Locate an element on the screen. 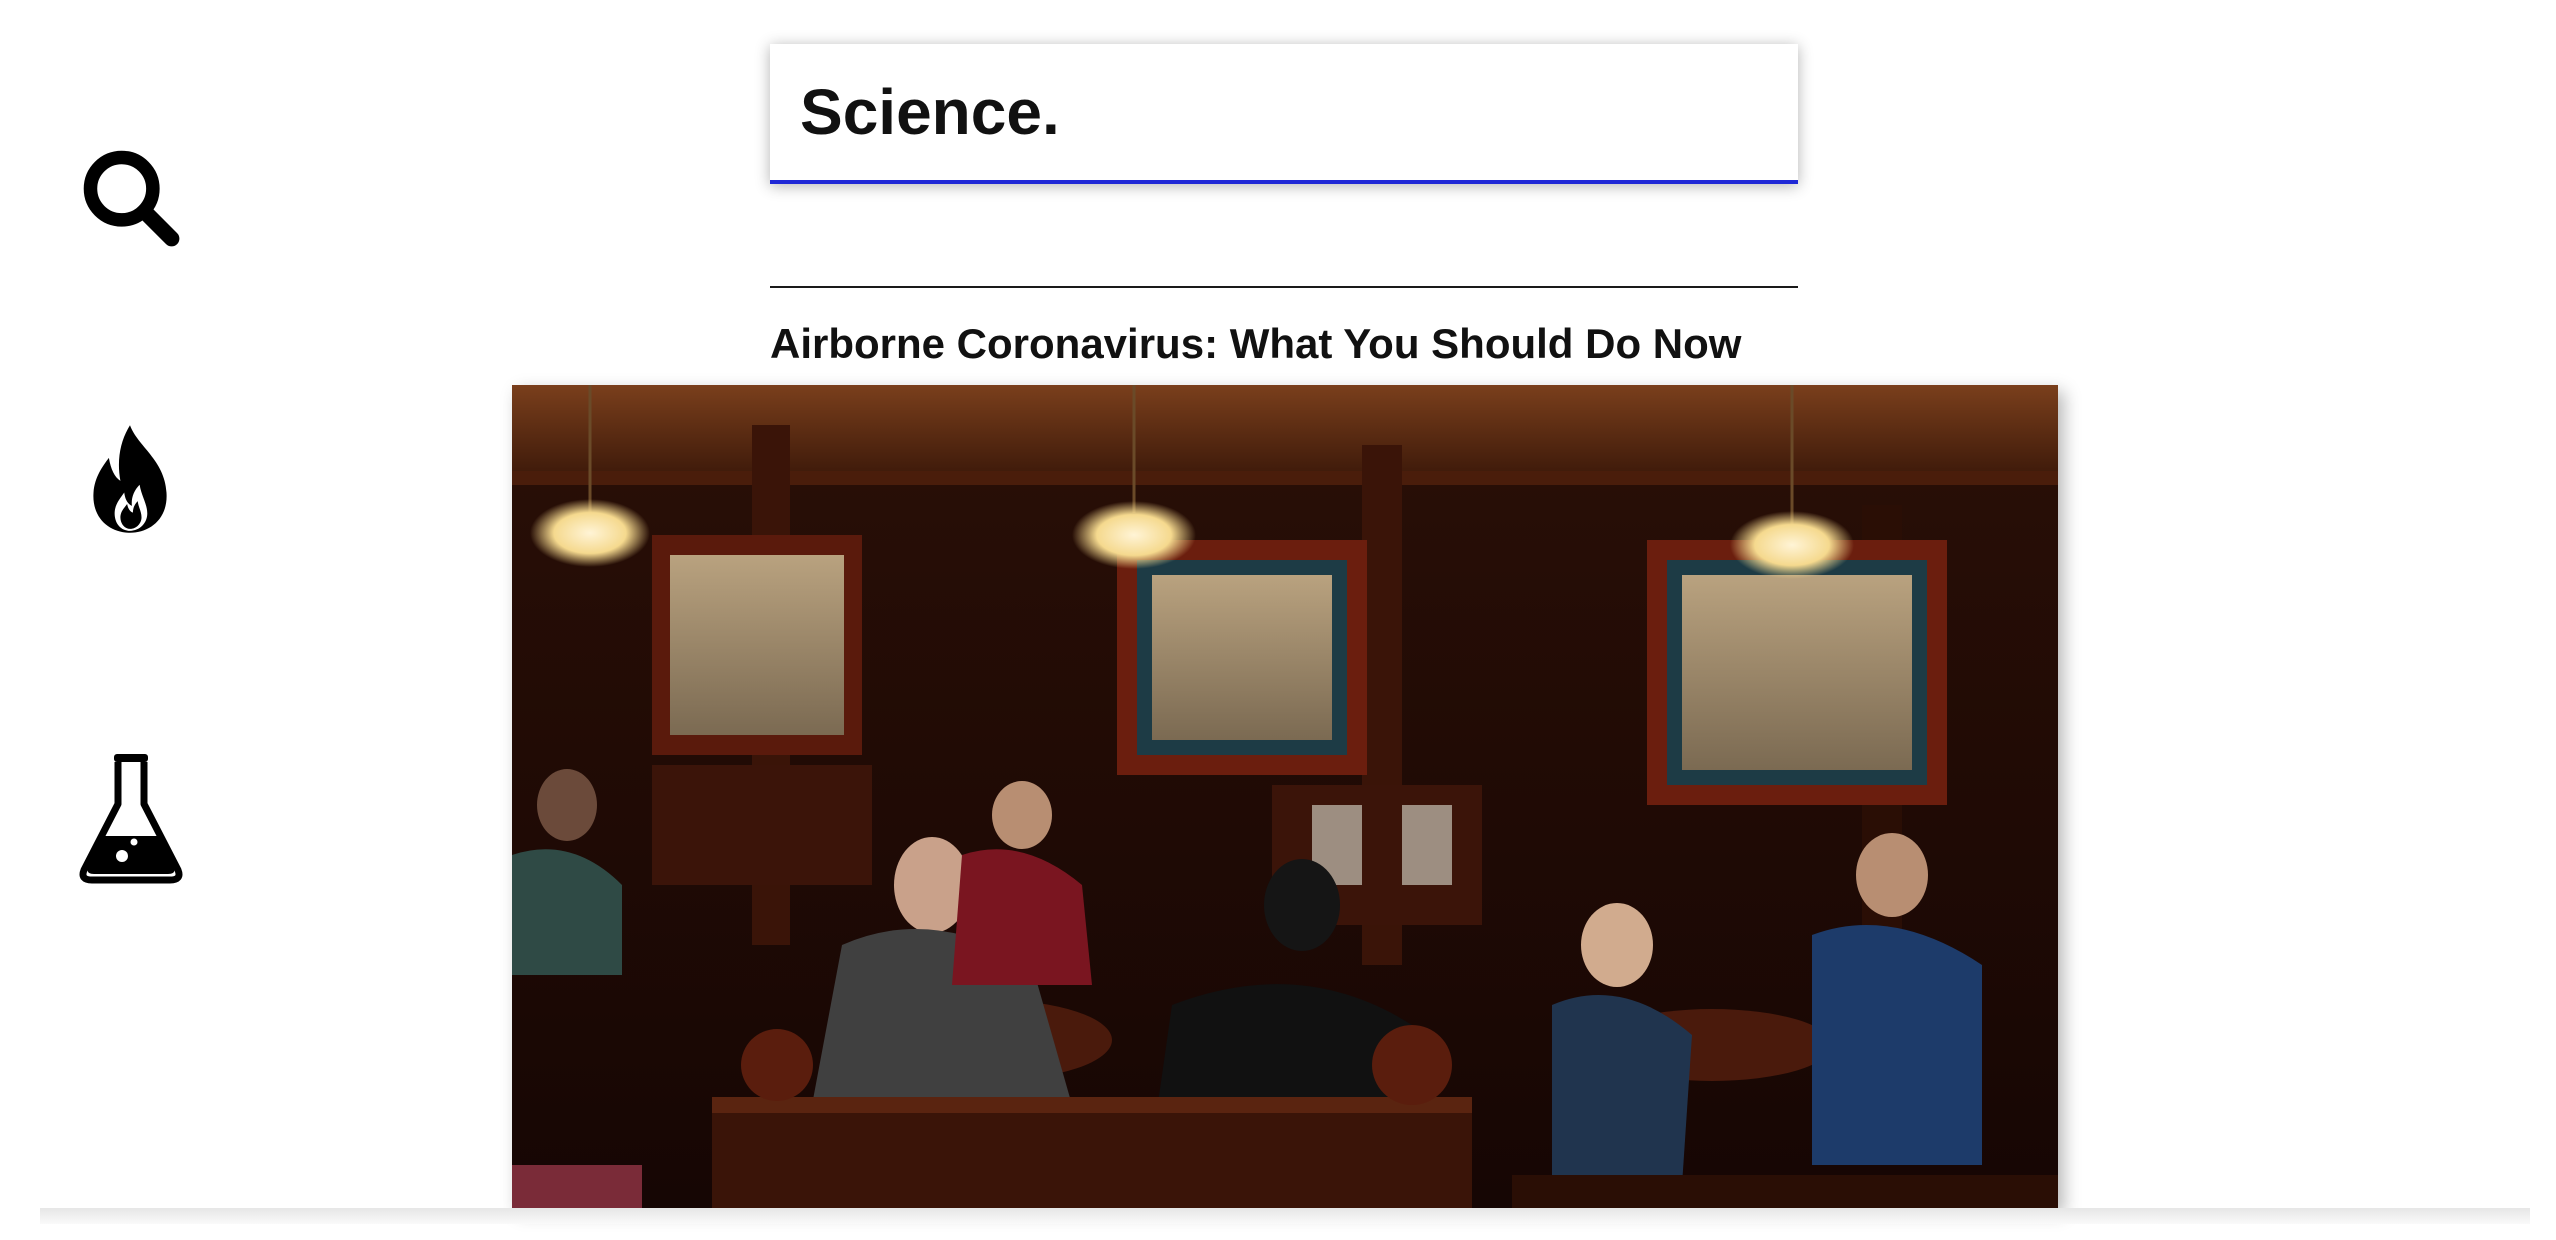 This screenshot has height=1240, width=2556. search-icon is located at coordinates (130, 197).